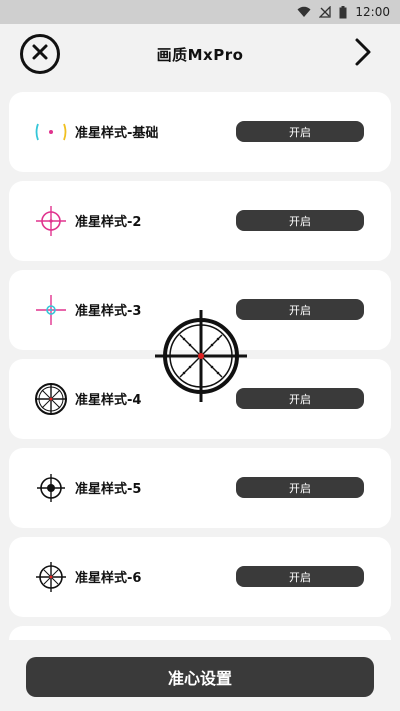 The image size is (400, 711). I want to click on crosshair-basic-icon, so click(51, 132).